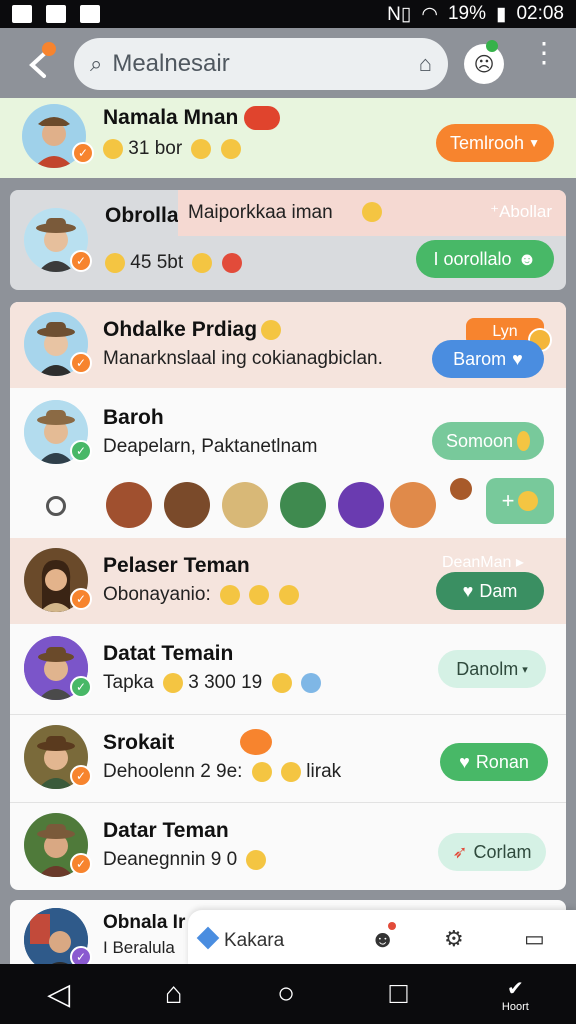 The width and height of the screenshot is (576, 1024). Describe the element at coordinates (201, 595) in the screenshot. I see `thread-snippet: Obonayanio:` at that location.